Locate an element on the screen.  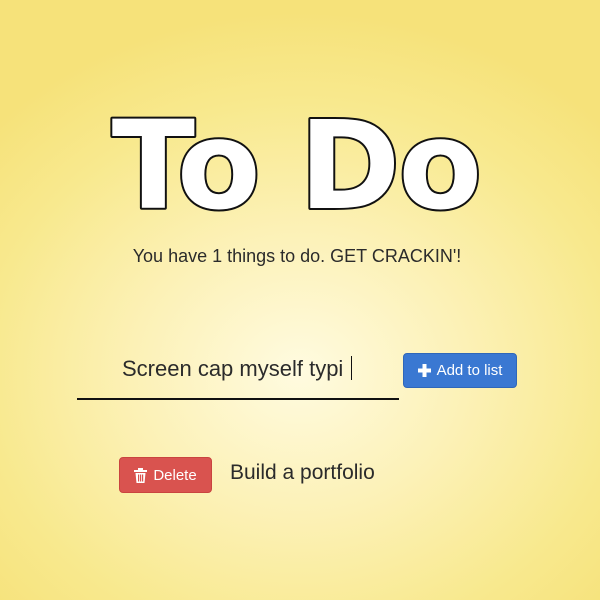
task-count-message: You have 1 things to do. GET CRACKIN'! is located at coordinates (297, 256).